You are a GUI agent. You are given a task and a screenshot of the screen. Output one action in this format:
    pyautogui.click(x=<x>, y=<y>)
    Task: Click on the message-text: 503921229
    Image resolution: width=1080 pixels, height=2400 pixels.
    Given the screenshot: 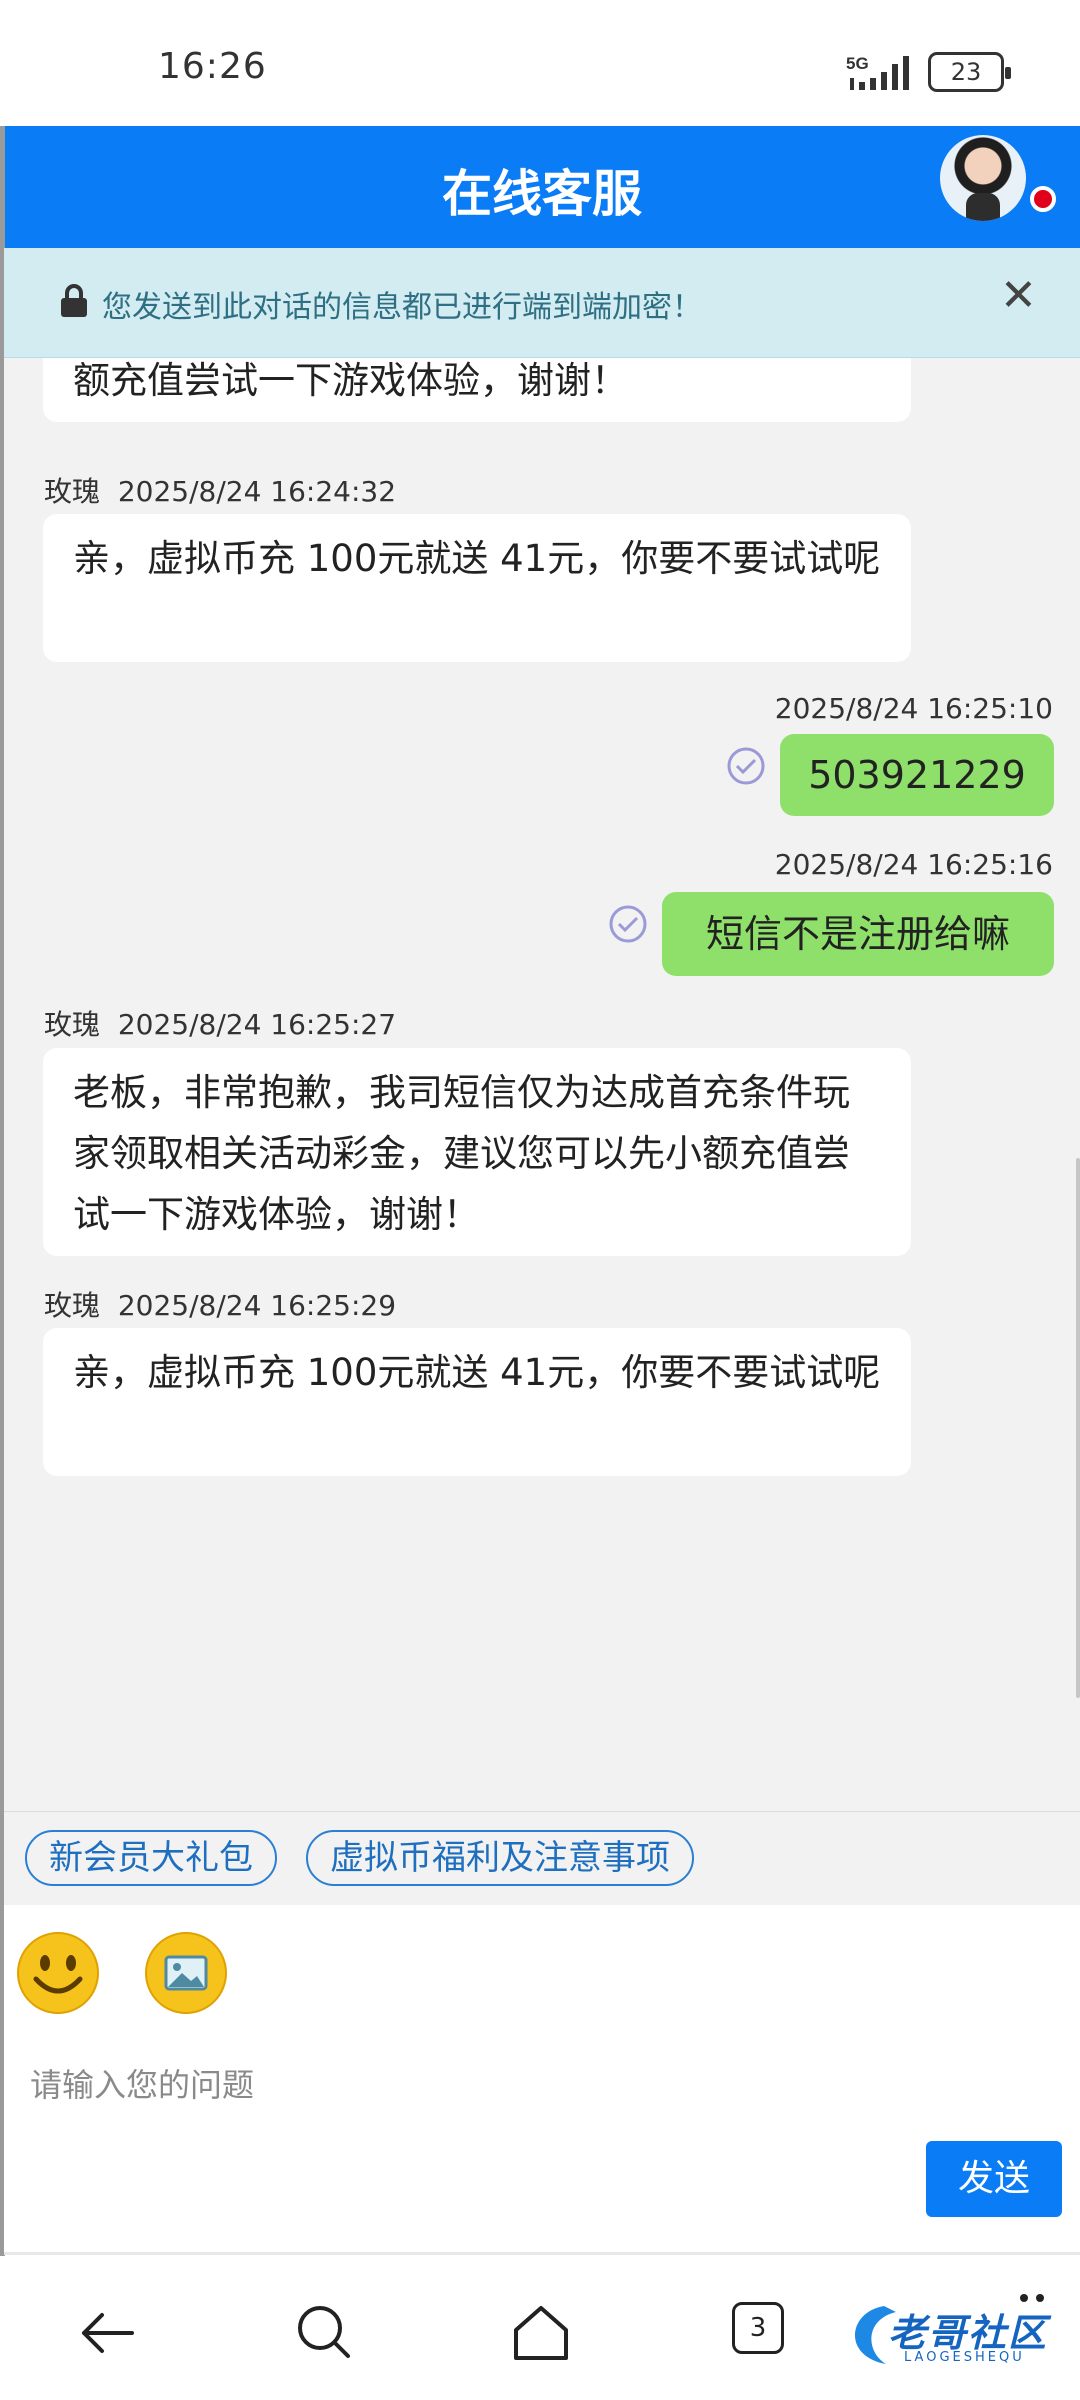 What is the action you would take?
    pyautogui.click(x=917, y=775)
    